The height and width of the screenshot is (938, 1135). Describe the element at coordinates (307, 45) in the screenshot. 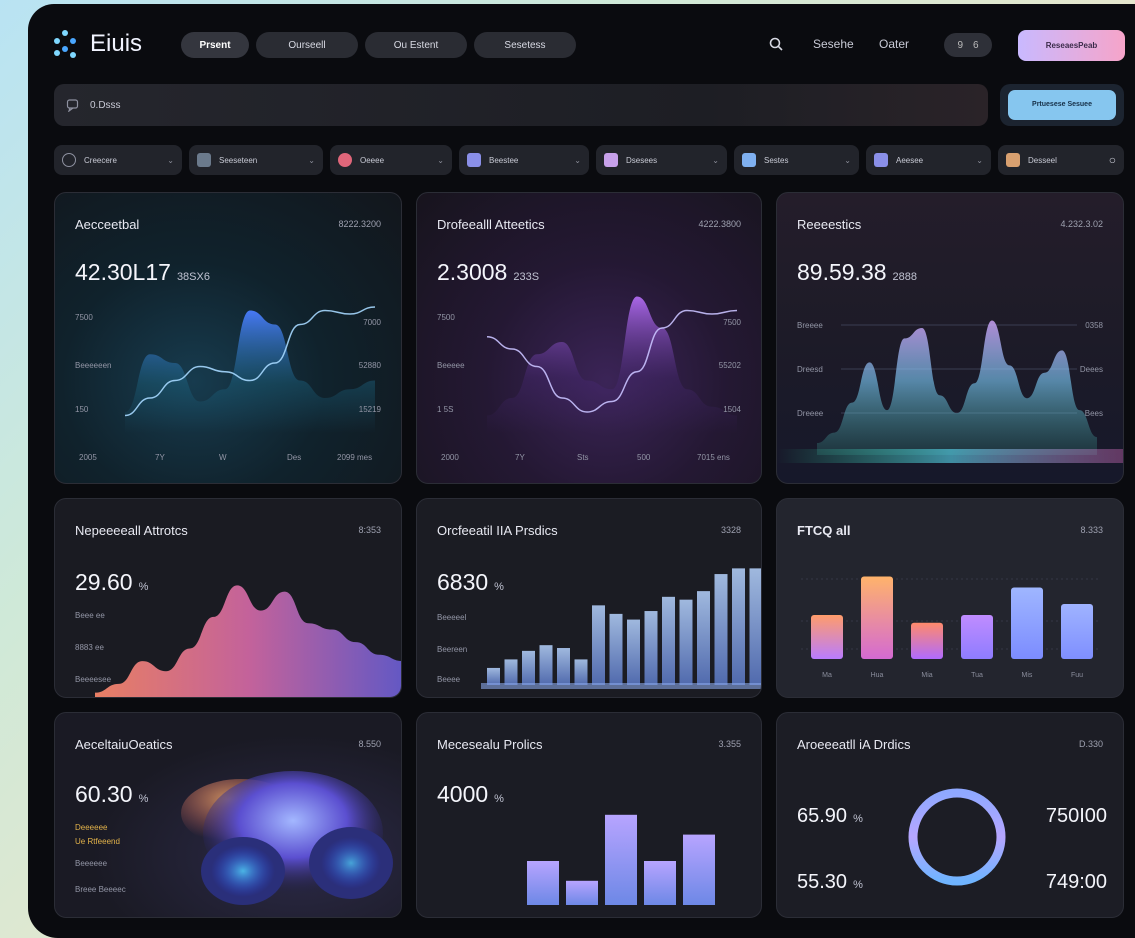

I see `nav-tab-2: Ourseell` at that location.